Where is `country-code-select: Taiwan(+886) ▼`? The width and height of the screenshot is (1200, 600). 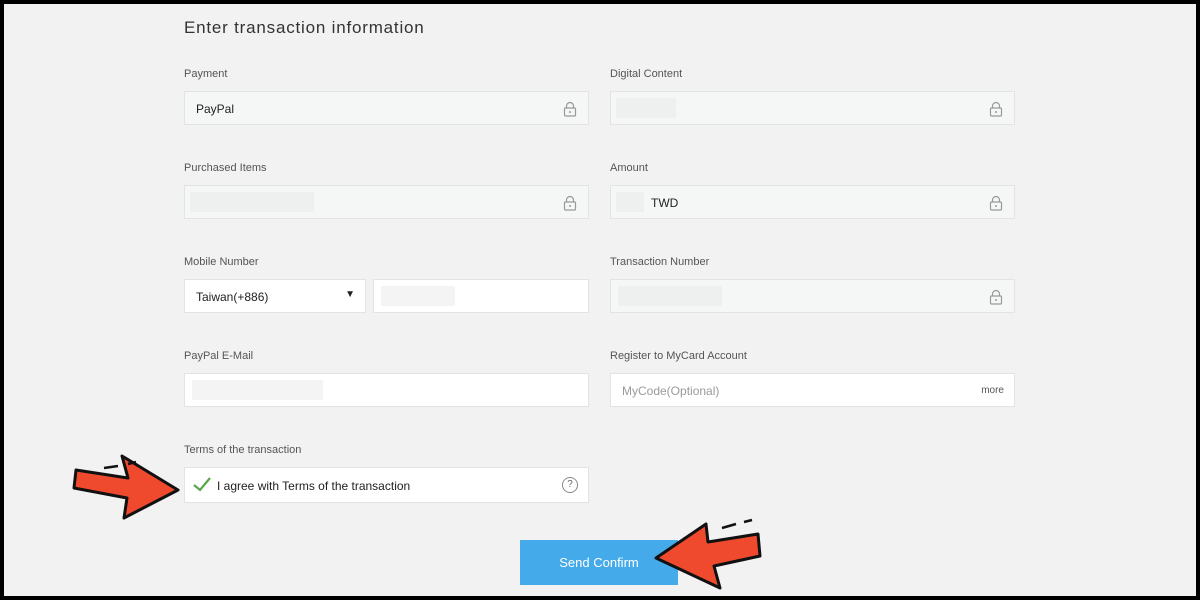 country-code-select: Taiwan(+886) ▼ is located at coordinates (275, 296).